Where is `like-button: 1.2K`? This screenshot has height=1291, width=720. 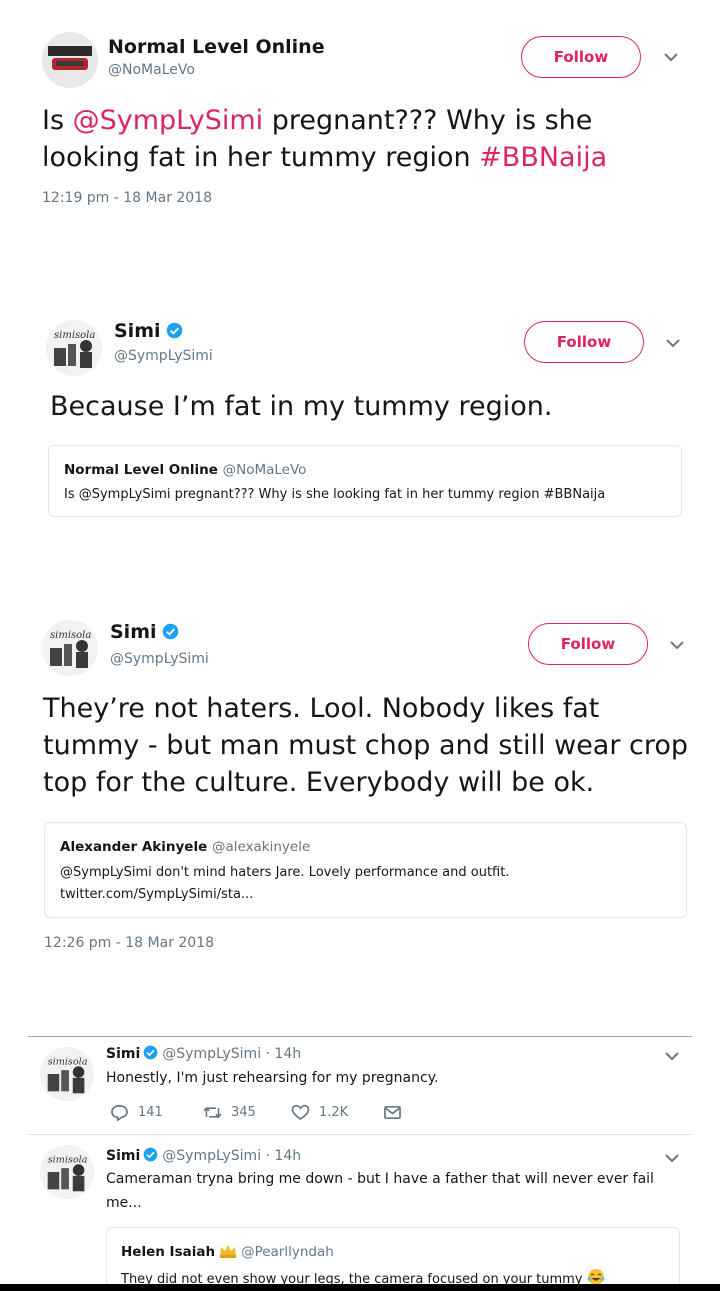
like-button: 1.2K is located at coordinates (319, 1112).